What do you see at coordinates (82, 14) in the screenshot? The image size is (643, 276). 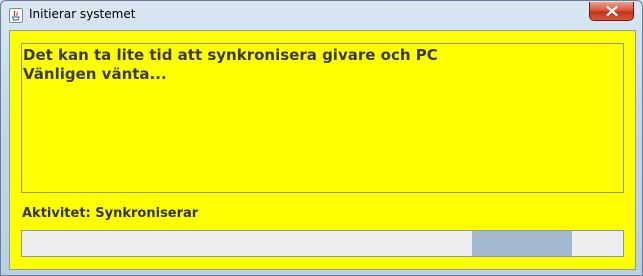 I see `window-title: Initierar systemet` at bounding box center [82, 14].